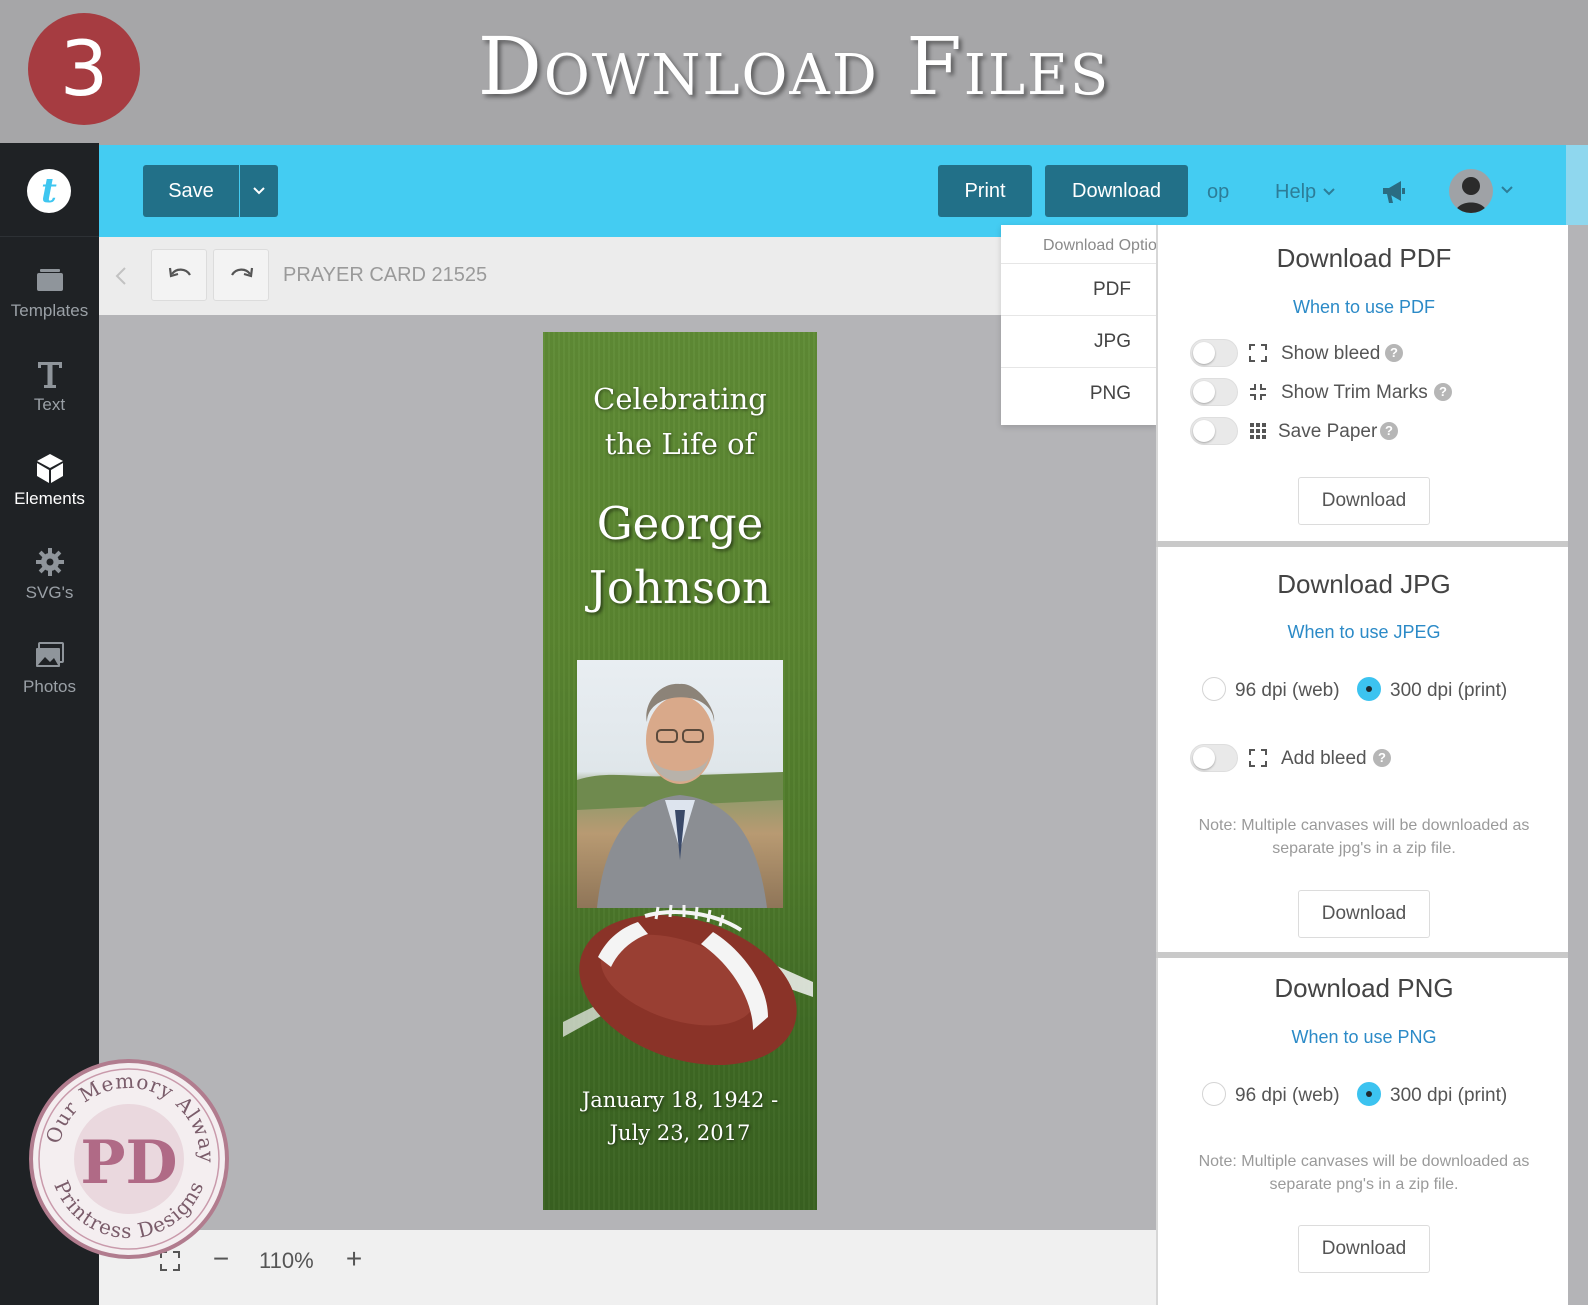 This screenshot has width=1588, height=1305. I want to click on text-icon, so click(49, 375).